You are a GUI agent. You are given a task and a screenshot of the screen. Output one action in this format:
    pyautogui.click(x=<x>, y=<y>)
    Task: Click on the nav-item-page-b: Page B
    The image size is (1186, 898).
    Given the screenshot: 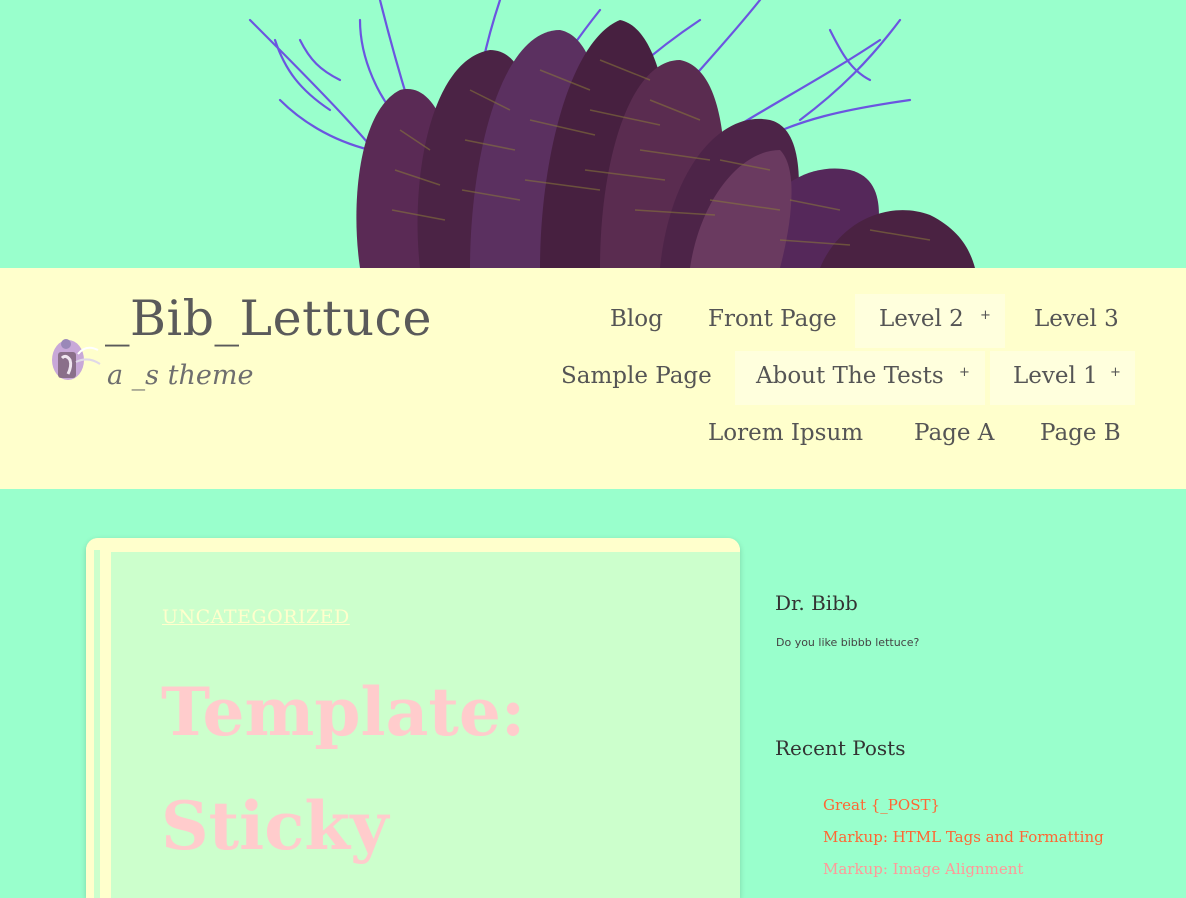 What is the action you would take?
    pyautogui.click(x=1080, y=433)
    